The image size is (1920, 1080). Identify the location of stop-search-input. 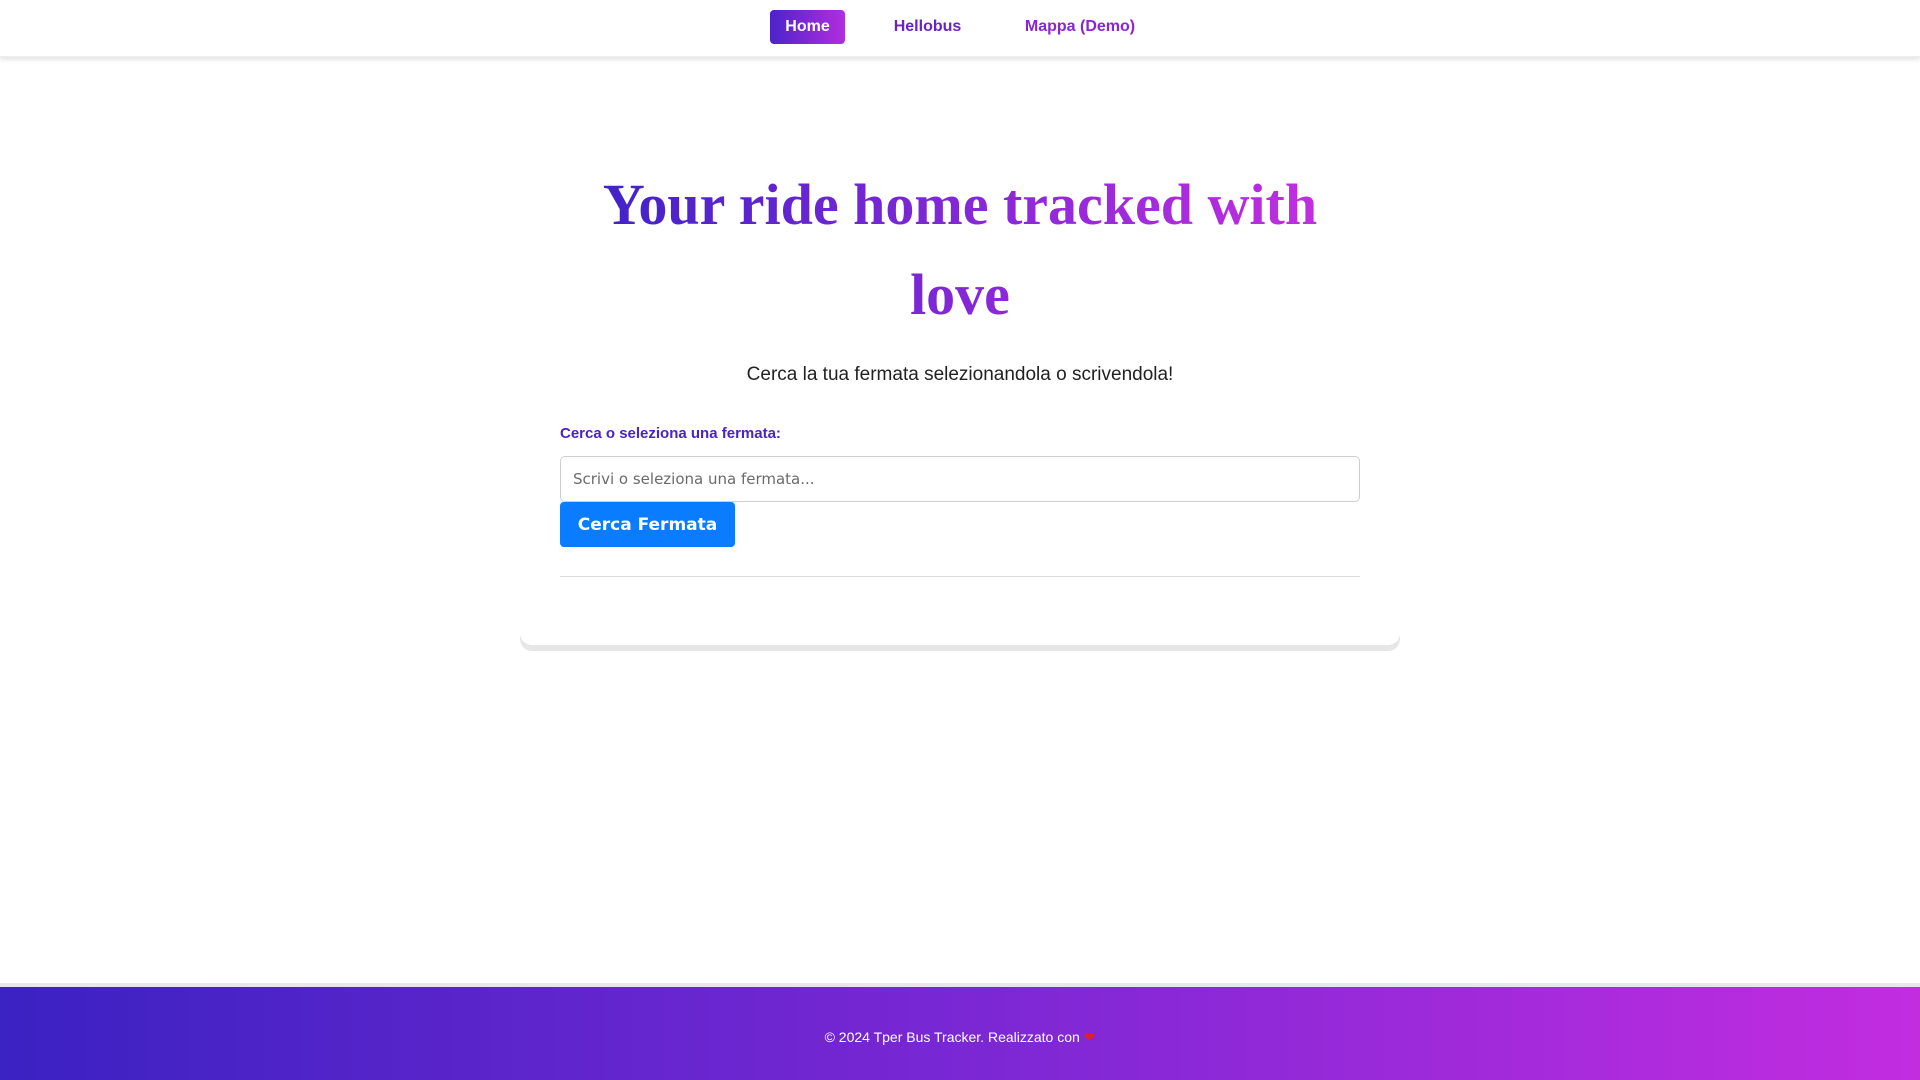
(960, 479).